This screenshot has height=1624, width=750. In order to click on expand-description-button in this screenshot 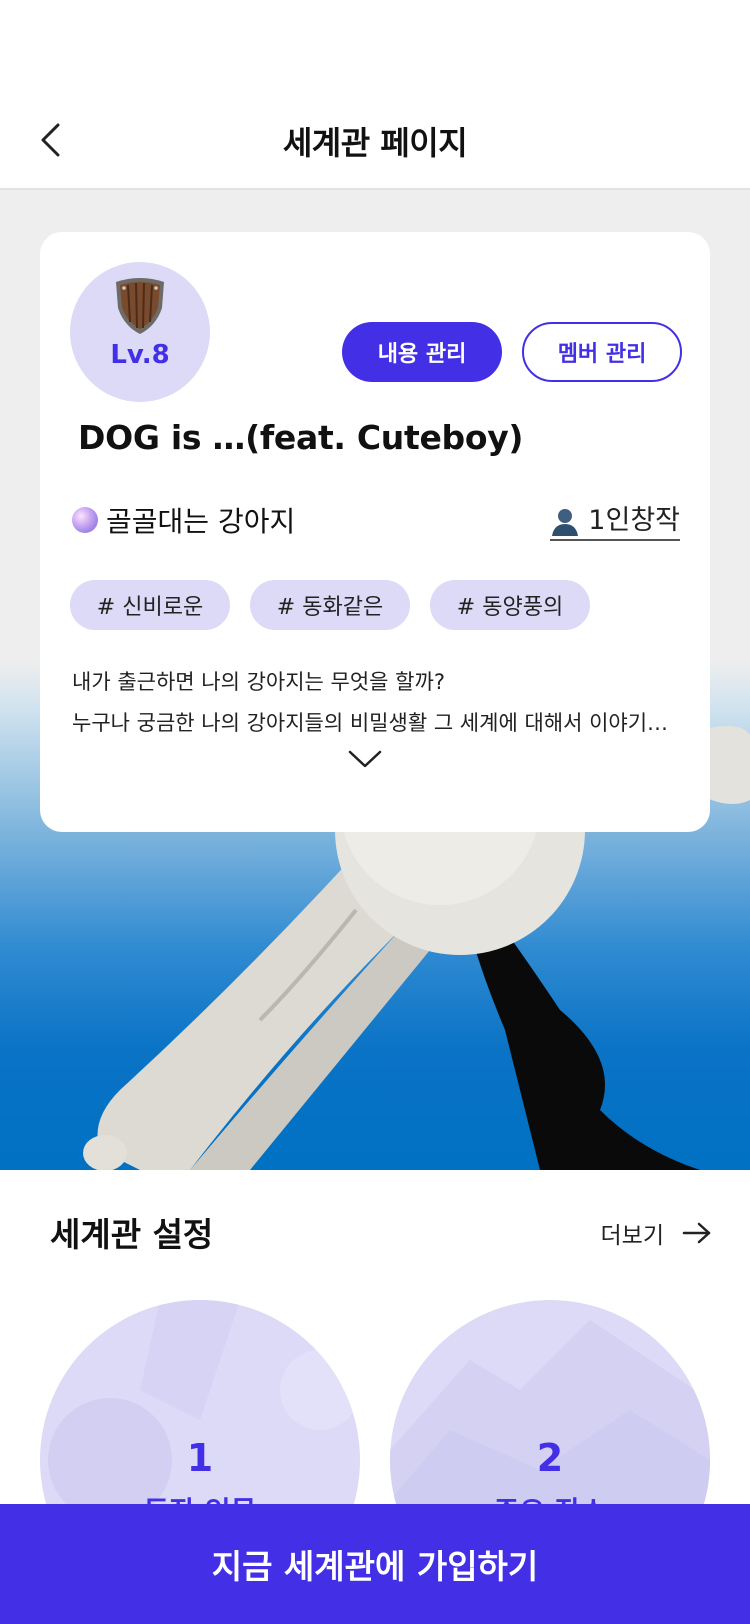, I will do `click(365, 759)`.